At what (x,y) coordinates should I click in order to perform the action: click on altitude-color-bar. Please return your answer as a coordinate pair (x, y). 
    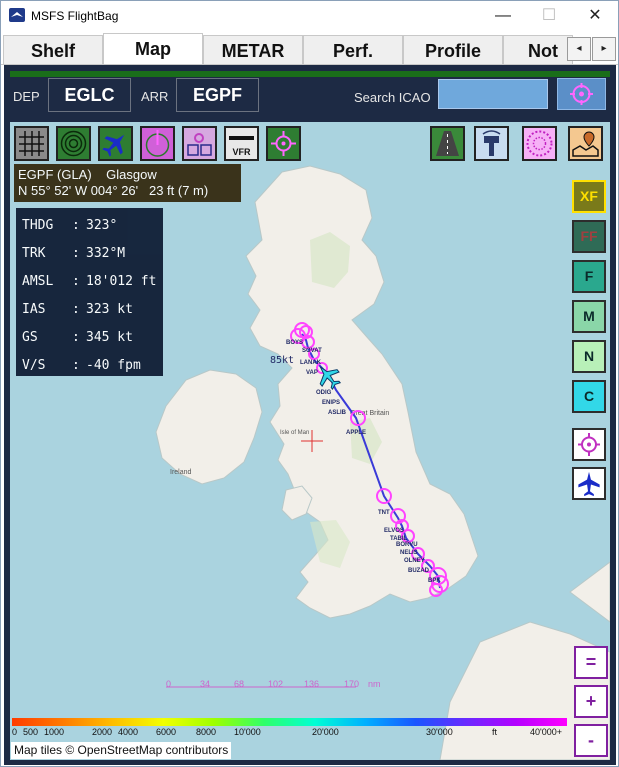
    Looking at the image, I should click on (289, 722).